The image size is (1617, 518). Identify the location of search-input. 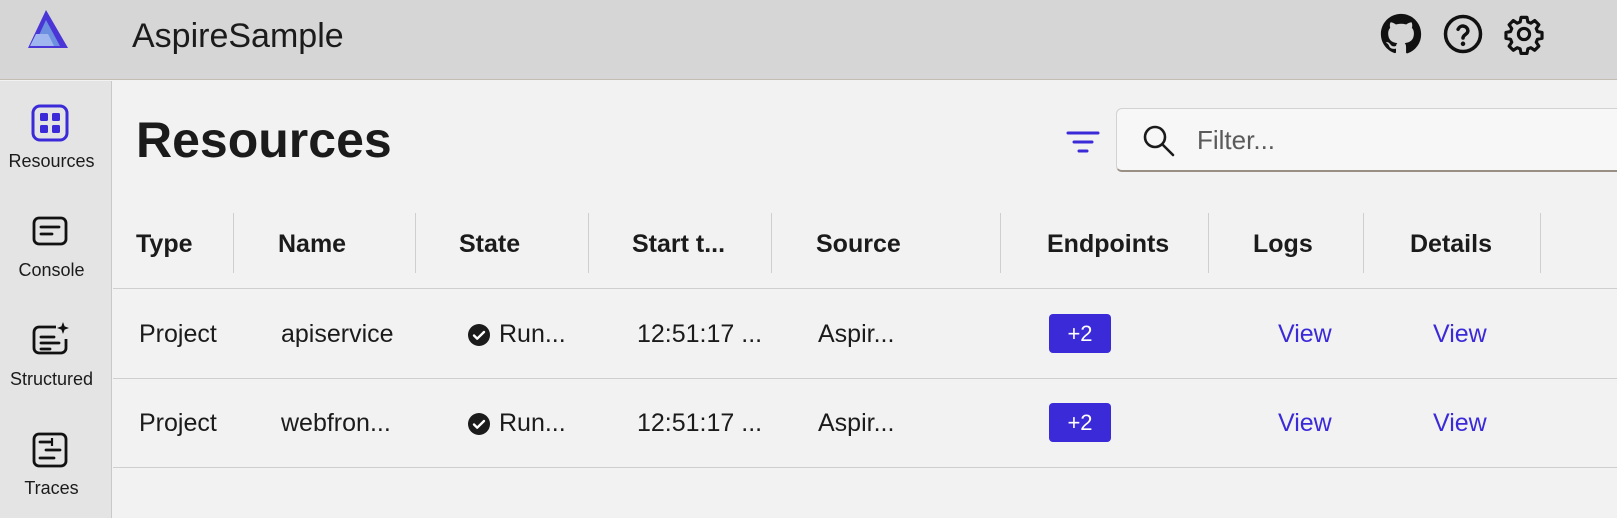
(1407, 140).